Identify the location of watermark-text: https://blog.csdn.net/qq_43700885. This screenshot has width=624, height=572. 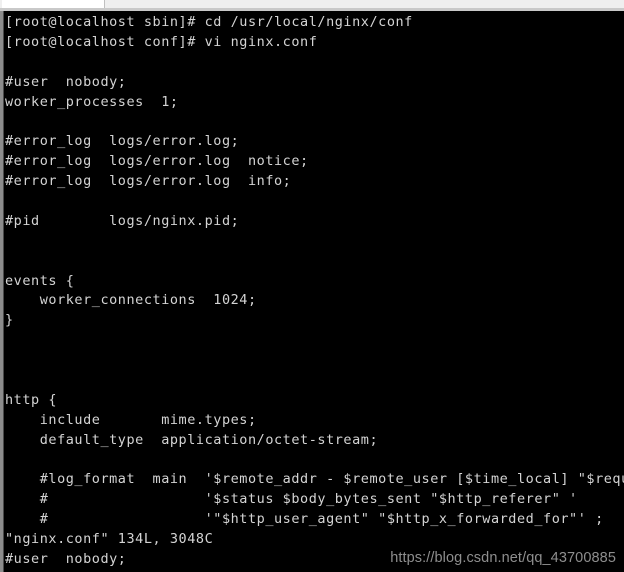
(503, 558).